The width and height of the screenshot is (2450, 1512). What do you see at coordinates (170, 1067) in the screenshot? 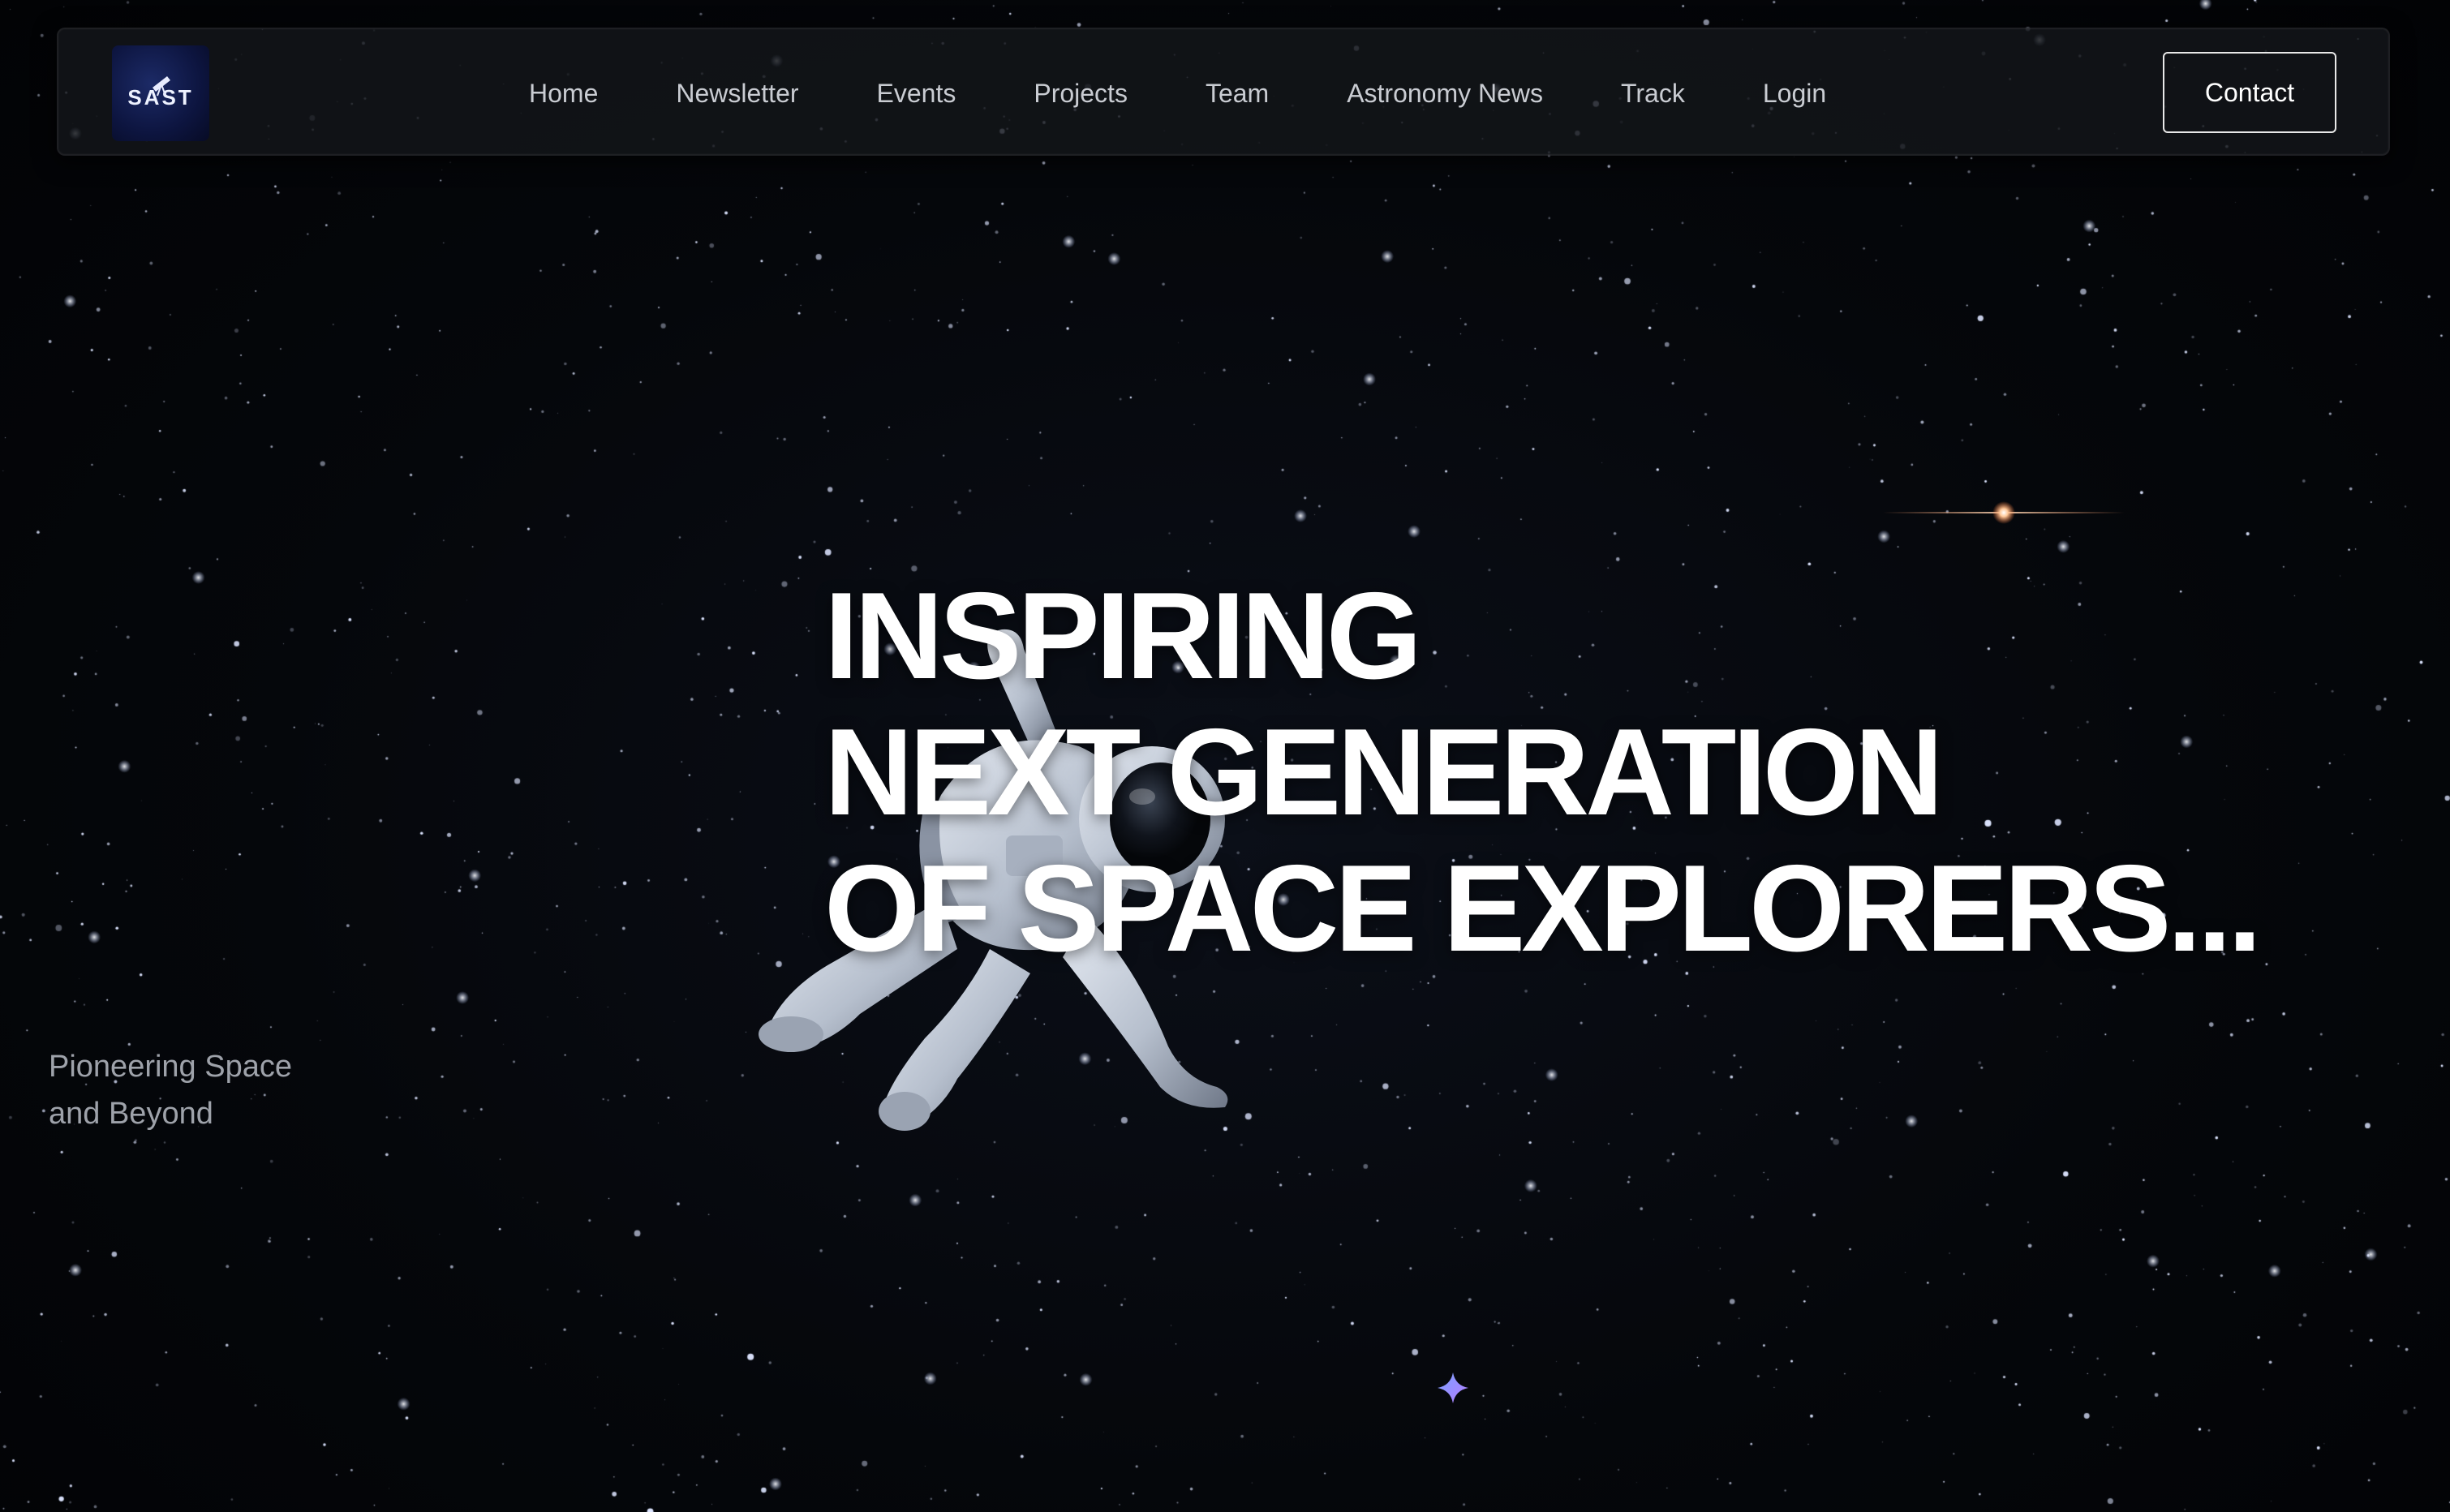
I see `hero-tagline-line-1: Pioneering Space` at bounding box center [170, 1067].